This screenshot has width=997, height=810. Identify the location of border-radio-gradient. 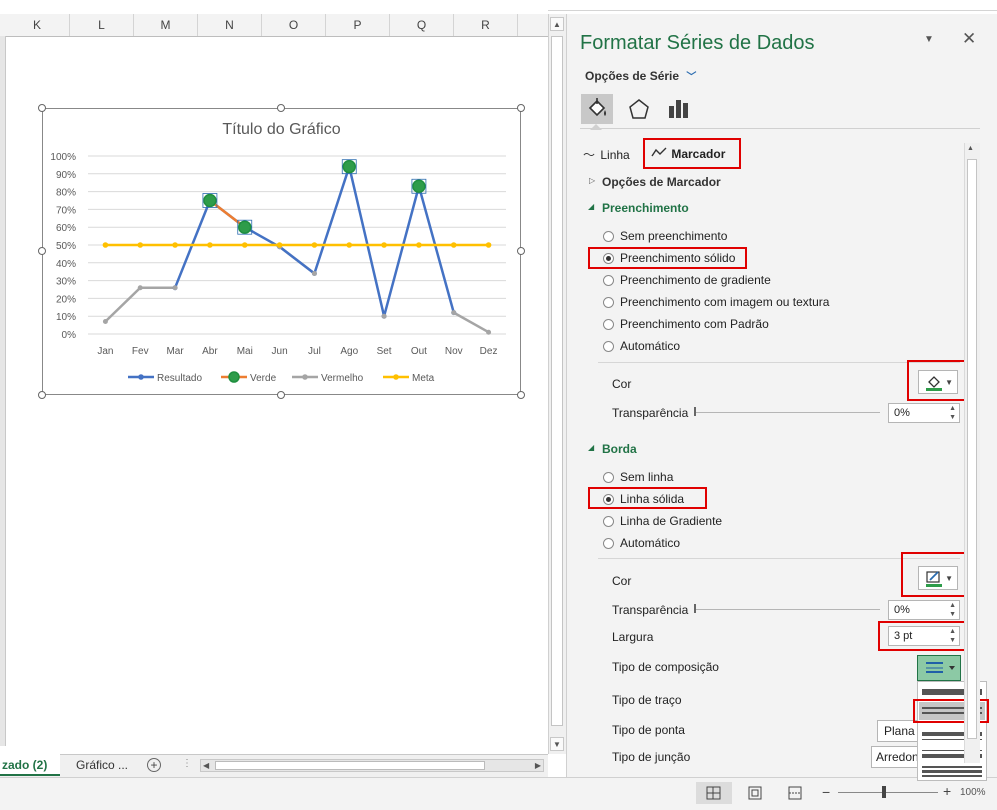
(608, 521).